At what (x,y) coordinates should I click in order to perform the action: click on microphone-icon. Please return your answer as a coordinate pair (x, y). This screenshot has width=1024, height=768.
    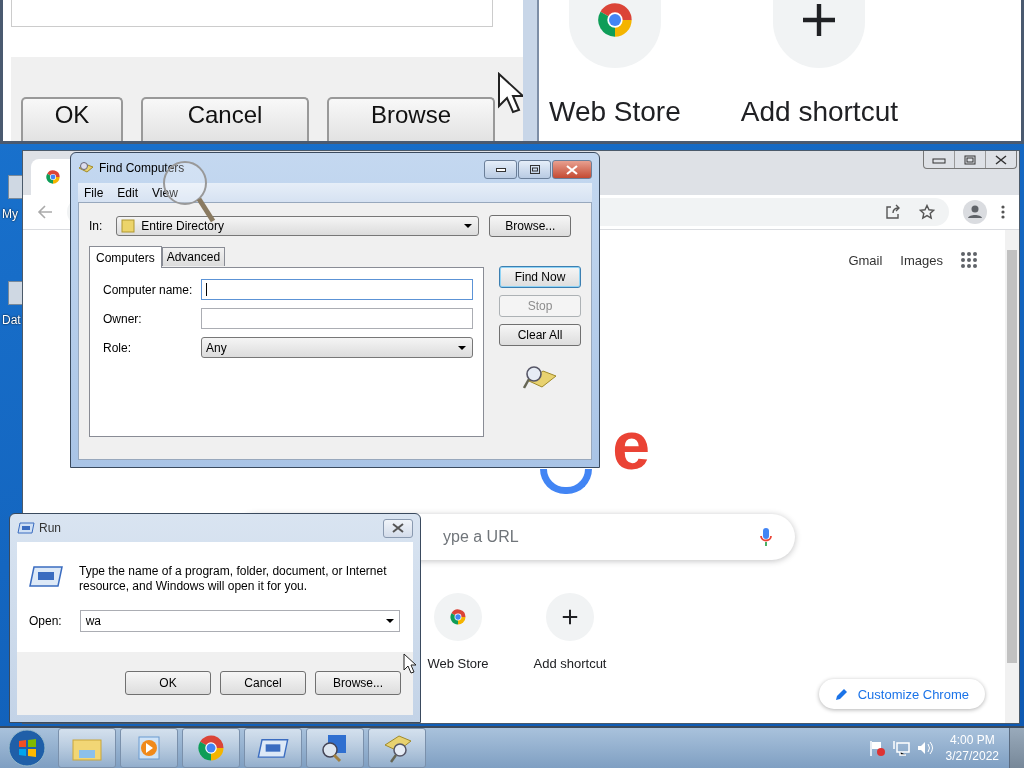
    Looking at the image, I should click on (766, 537).